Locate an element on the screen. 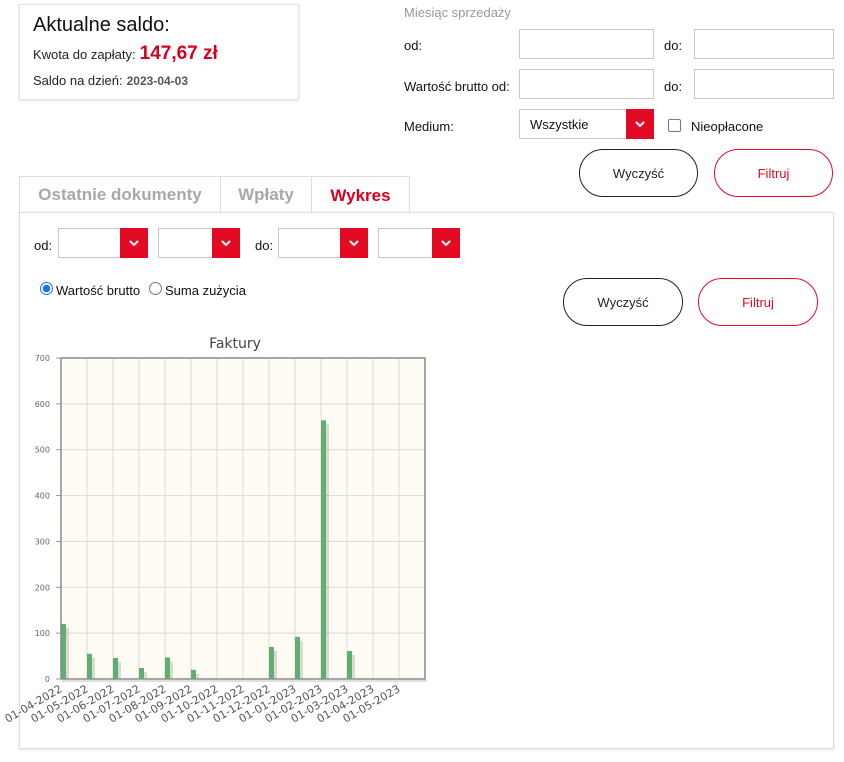  gross-from-label: Wartość brutto od: is located at coordinates (457, 86).